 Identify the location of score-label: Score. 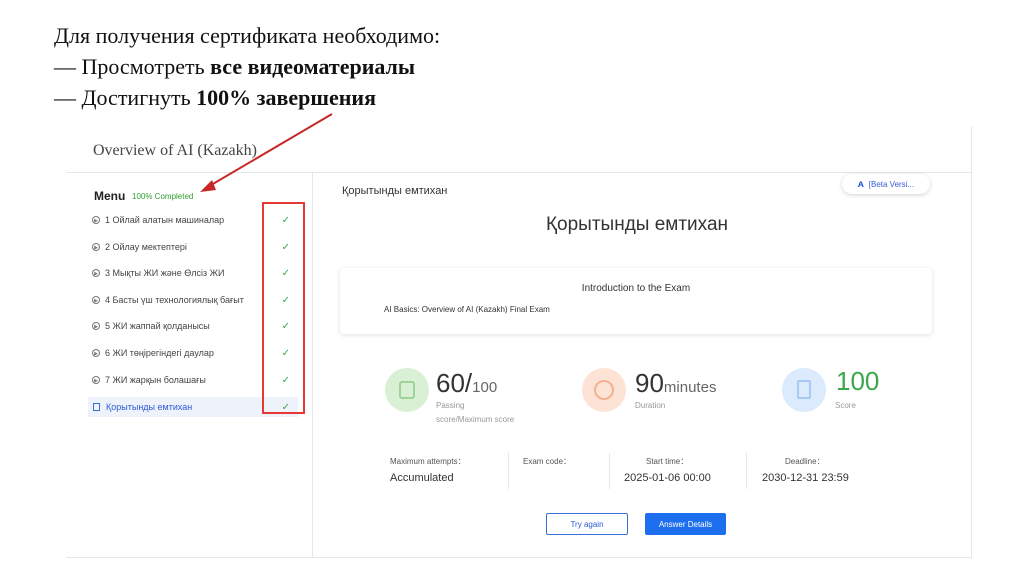
(845, 405).